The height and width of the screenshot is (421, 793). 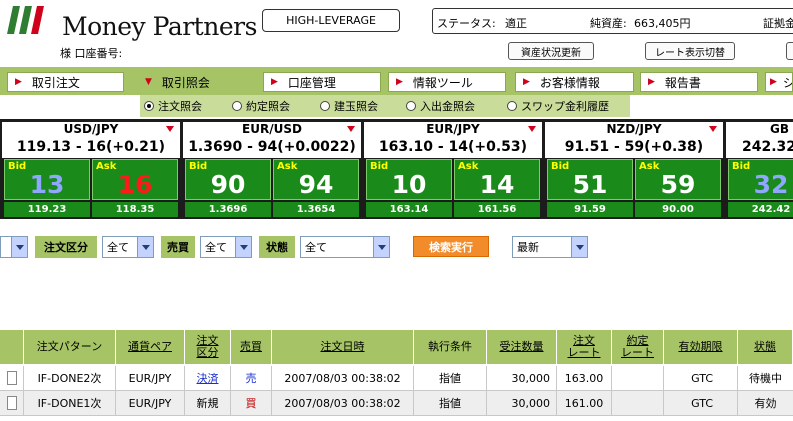 I want to click on subtab-execution-inquiry: 約定照会, so click(x=261, y=106).